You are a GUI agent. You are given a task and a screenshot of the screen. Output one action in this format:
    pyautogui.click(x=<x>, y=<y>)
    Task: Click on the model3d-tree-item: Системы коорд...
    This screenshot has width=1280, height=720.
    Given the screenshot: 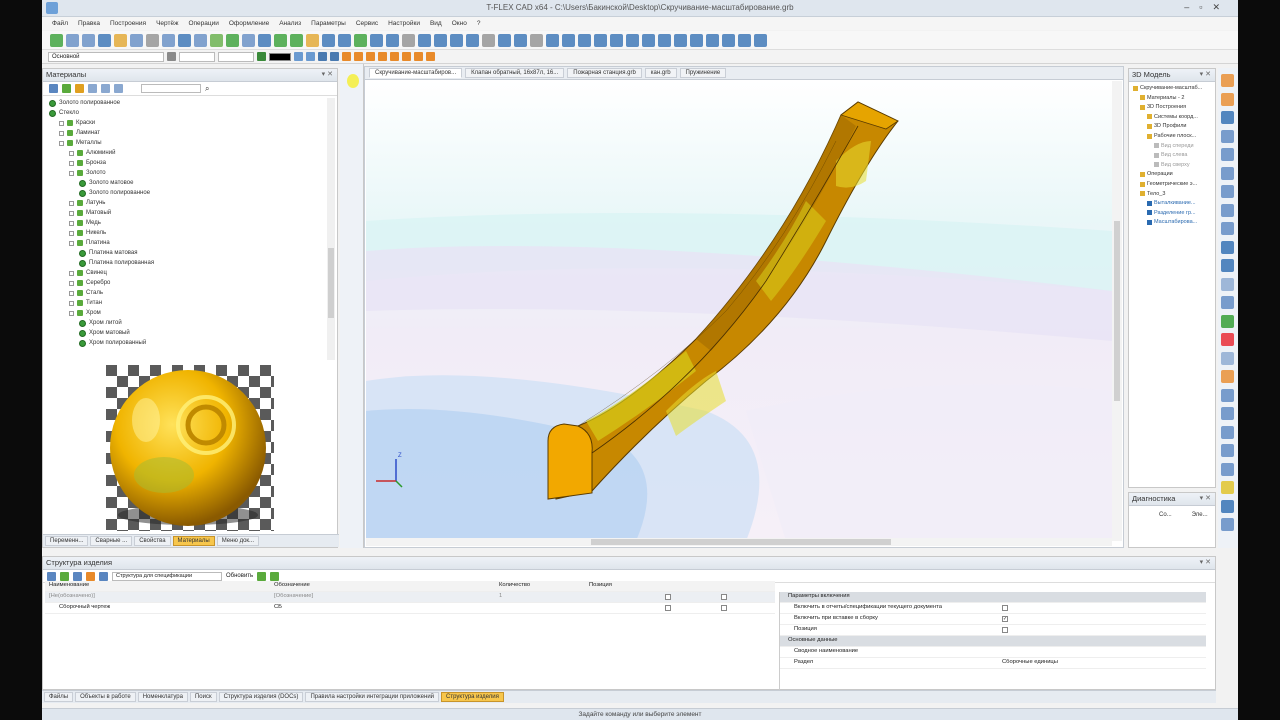 What is the action you would take?
    pyautogui.click(x=1172, y=117)
    